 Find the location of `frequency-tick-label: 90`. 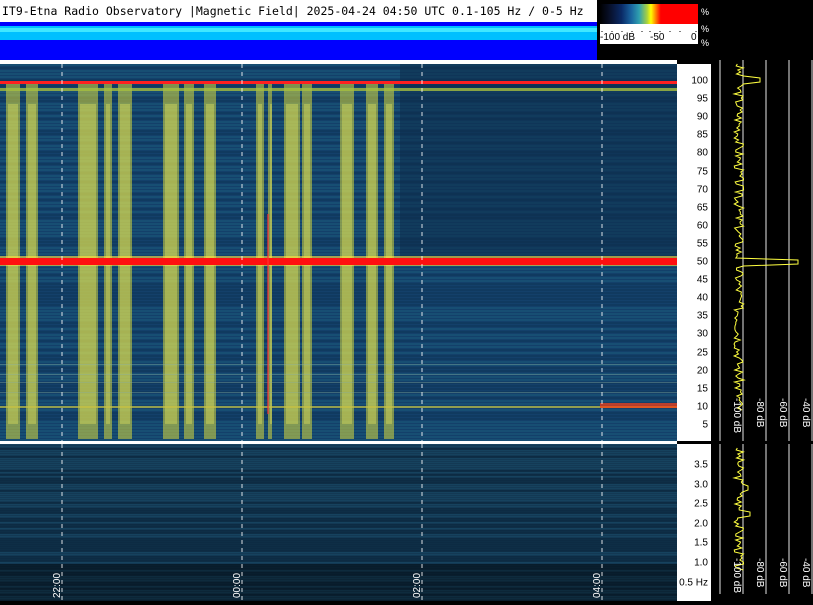

frequency-tick-label: 90 is located at coordinates (702, 117).